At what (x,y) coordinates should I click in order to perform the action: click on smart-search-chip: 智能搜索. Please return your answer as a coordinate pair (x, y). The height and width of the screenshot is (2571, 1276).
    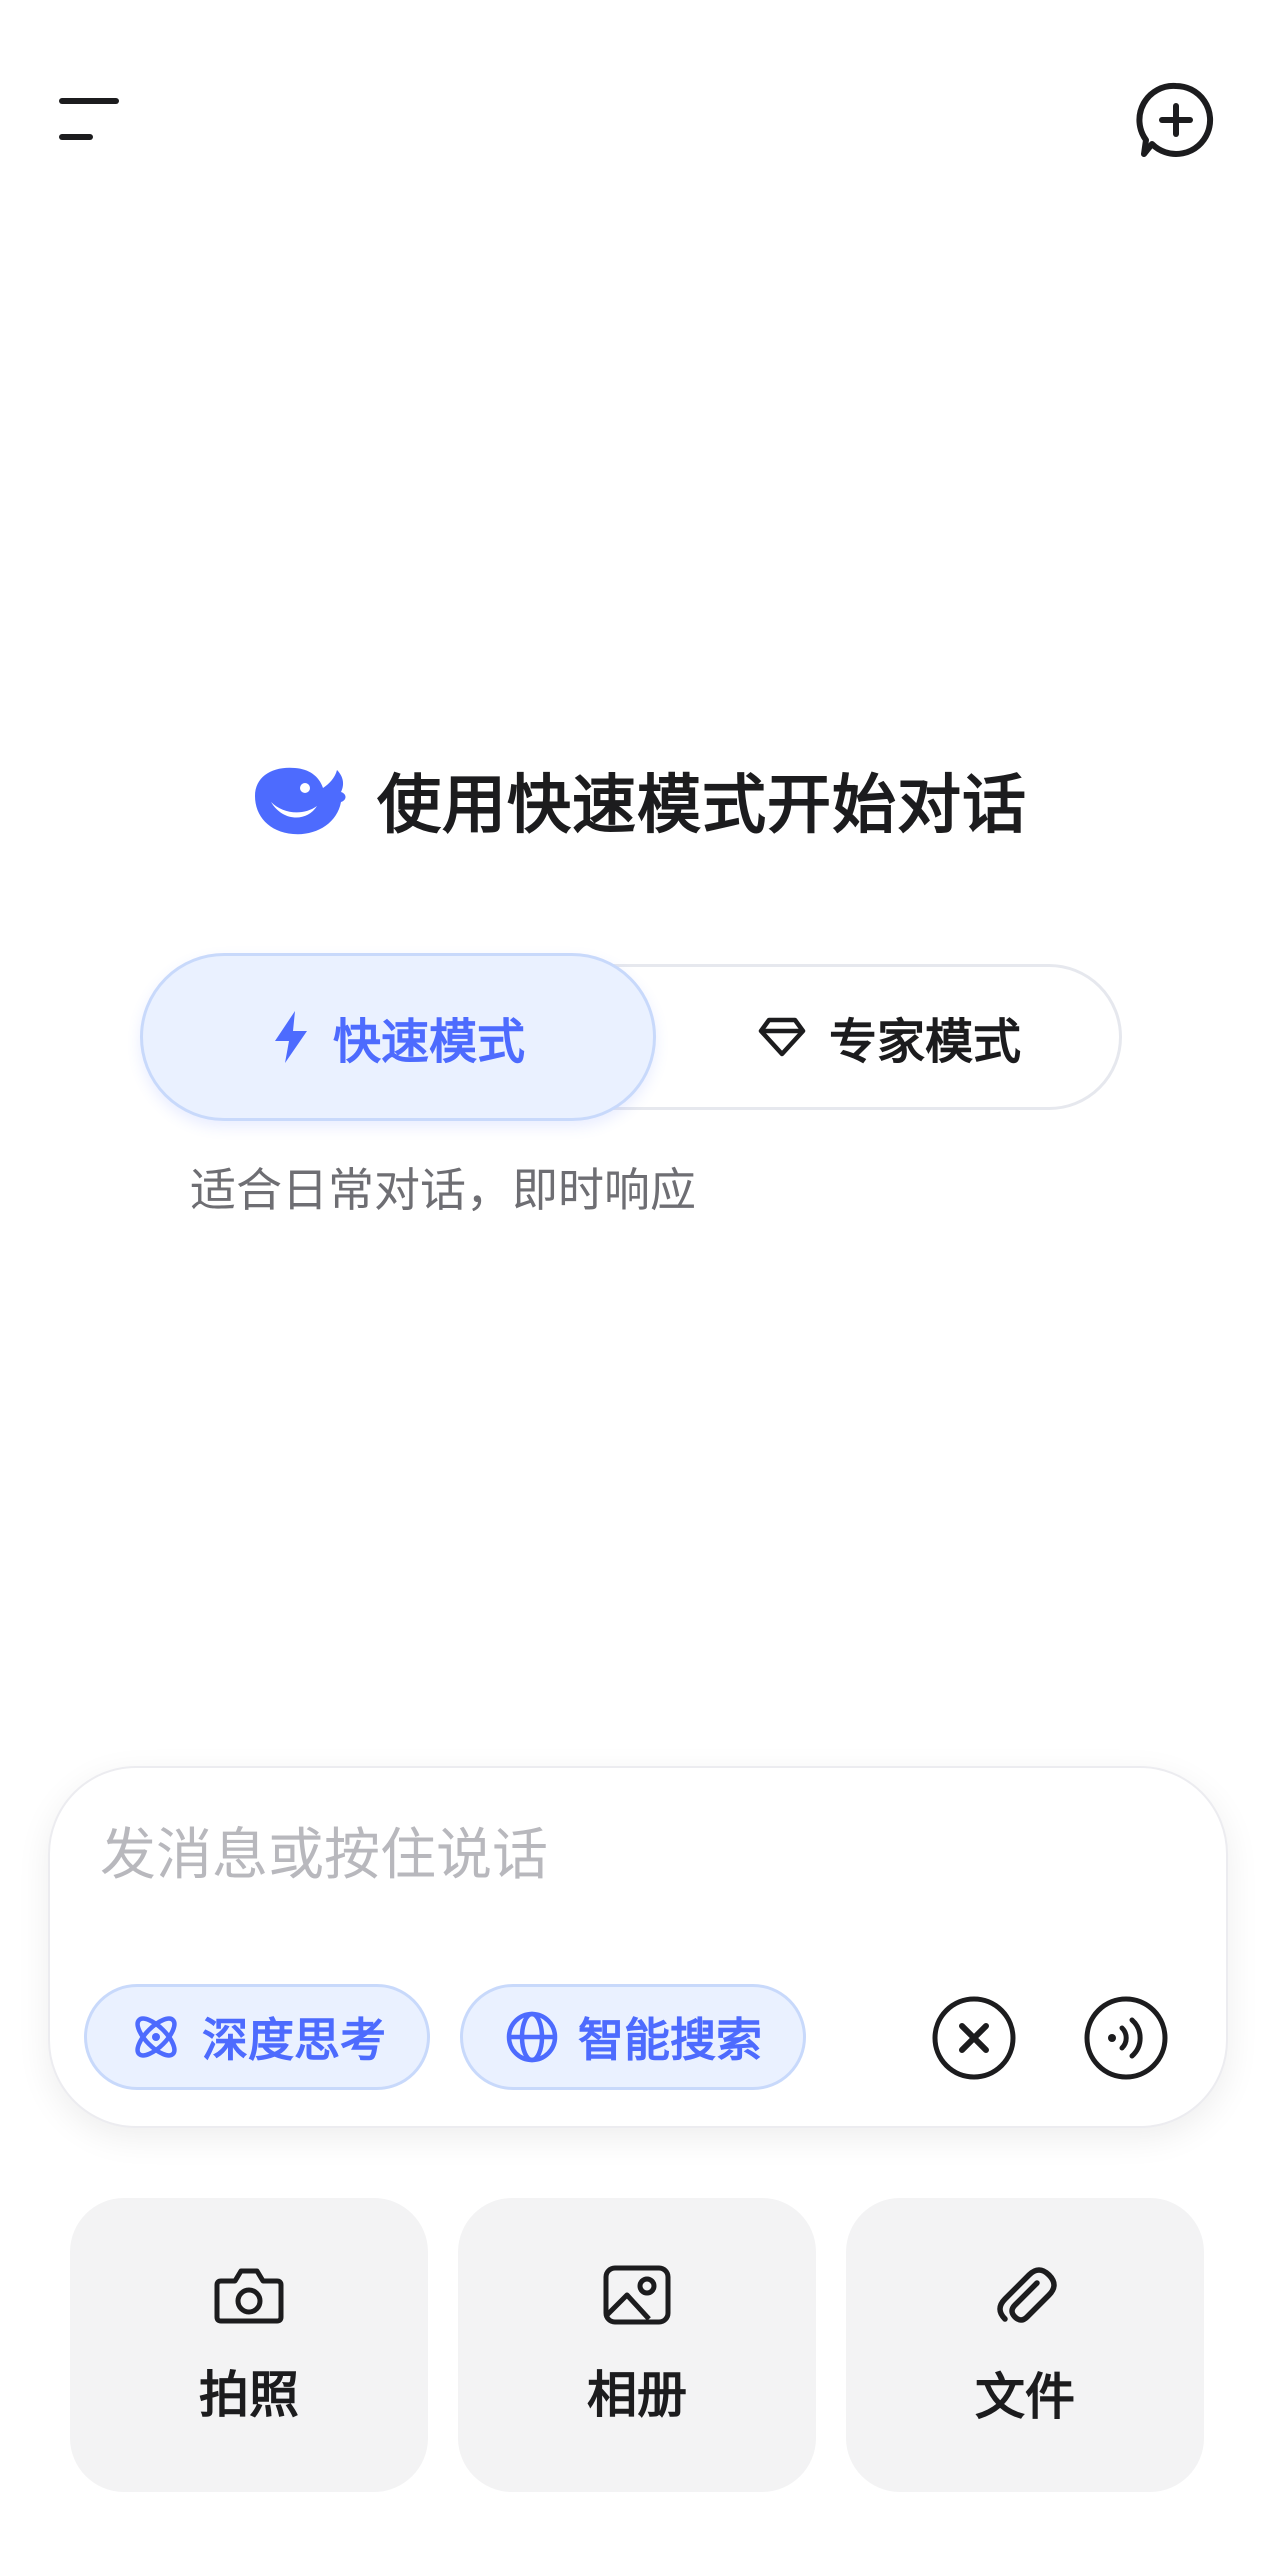
    Looking at the image, I should click on (633, 2037).